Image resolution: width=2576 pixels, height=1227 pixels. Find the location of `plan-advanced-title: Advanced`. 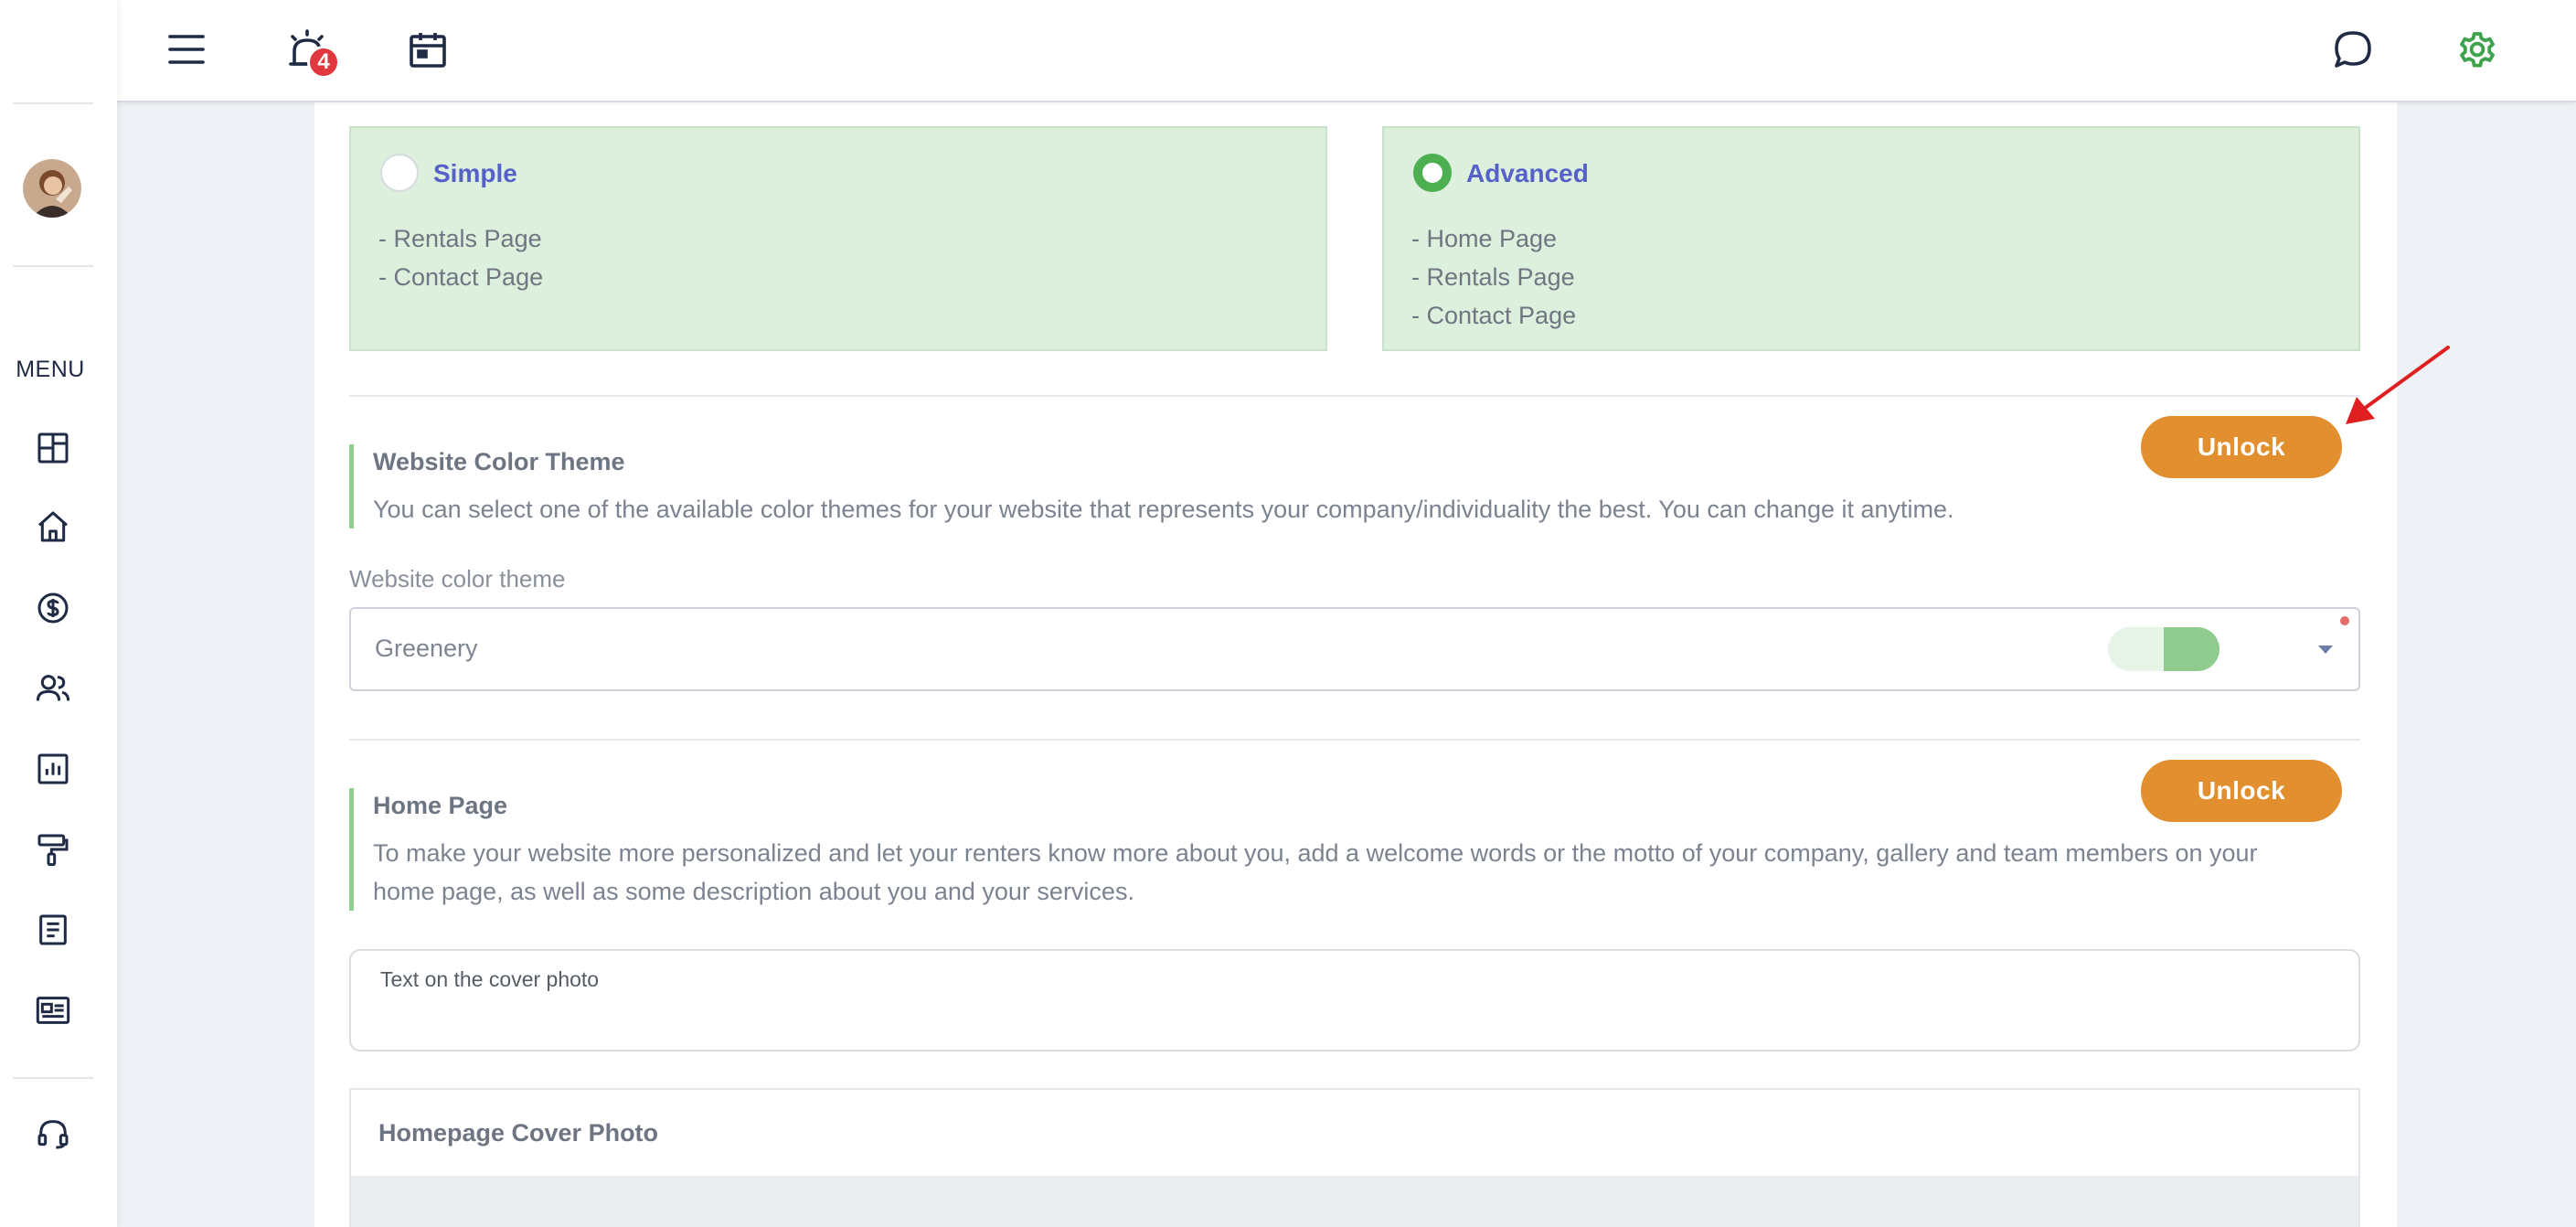

plan-advanced-title: Advanced is located at coordinates (1527, 173).